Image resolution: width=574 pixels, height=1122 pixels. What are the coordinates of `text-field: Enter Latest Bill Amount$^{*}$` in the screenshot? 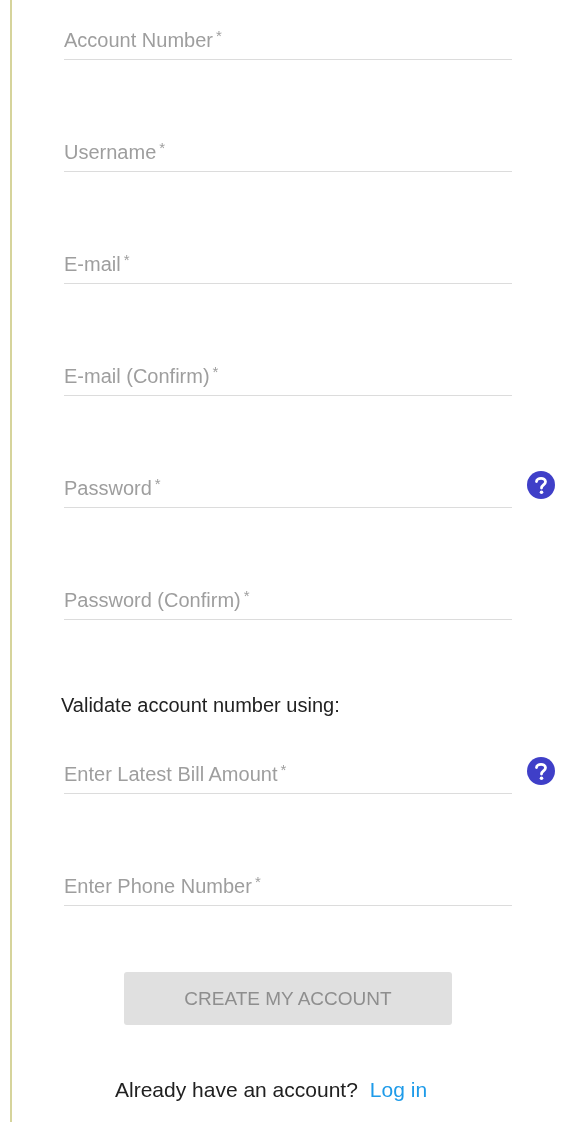 It's located at (288, 775).